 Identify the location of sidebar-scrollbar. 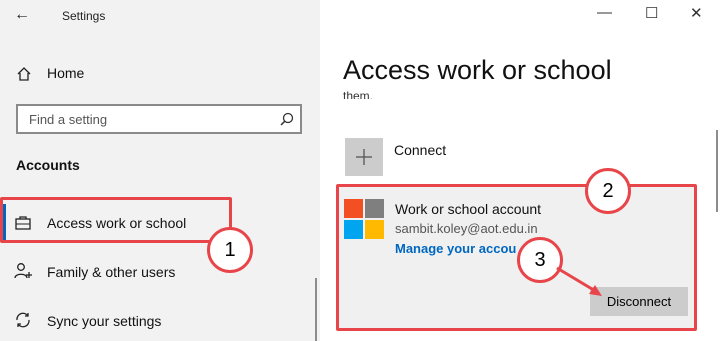
(316, 309).